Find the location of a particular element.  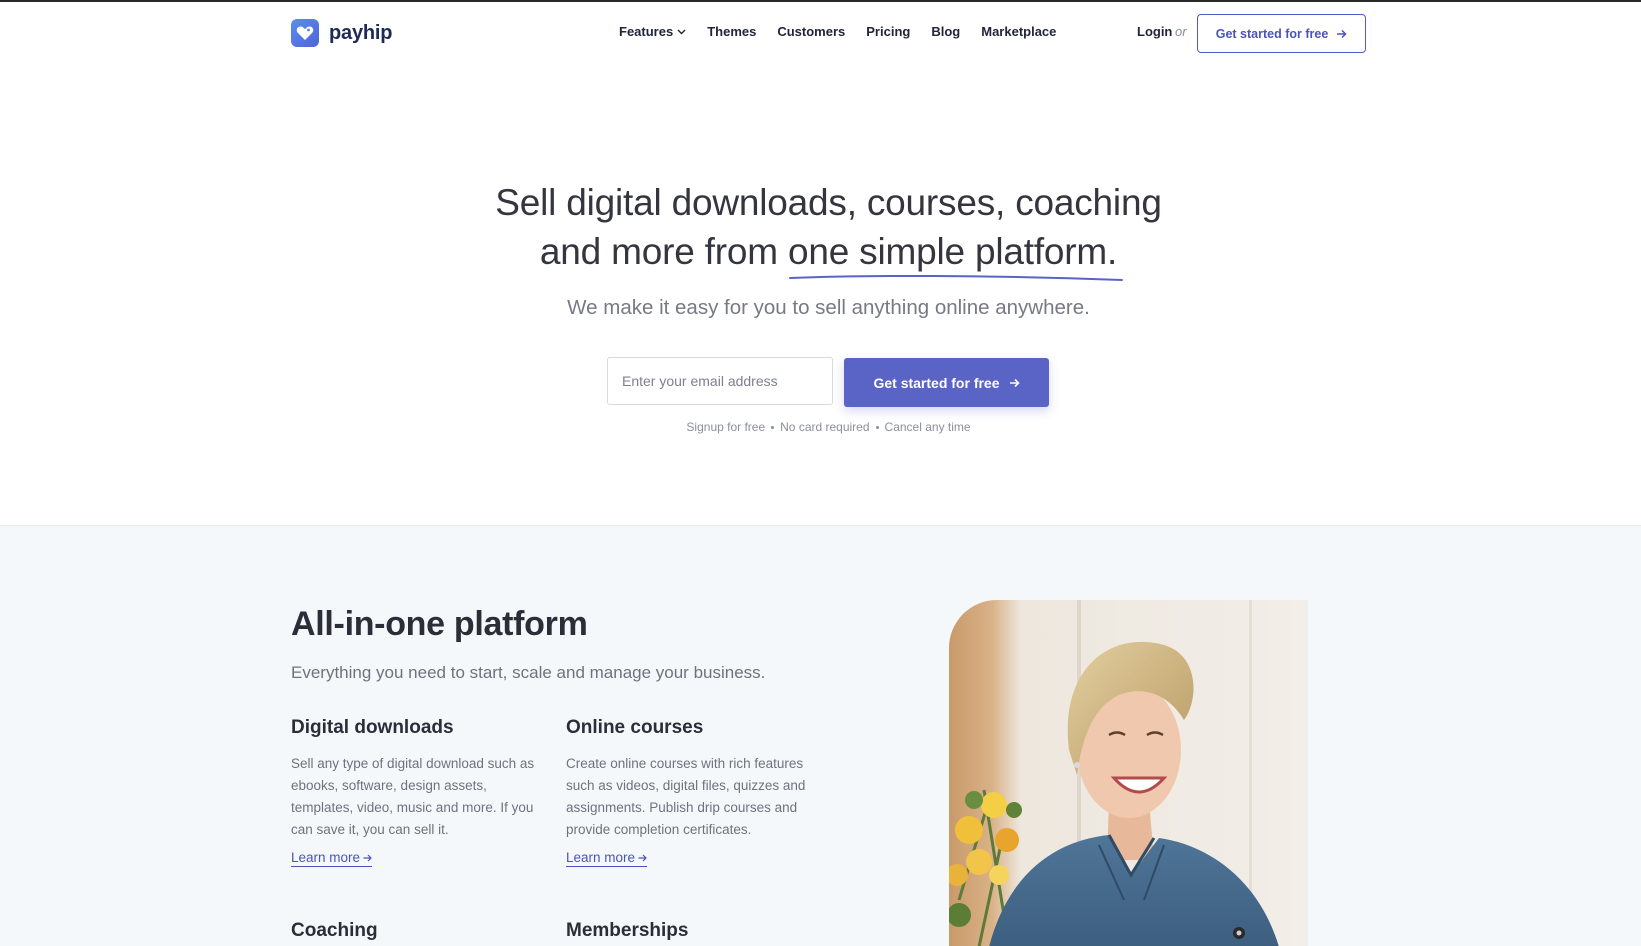

nav-item-label: Customers is located at coordinates (811, 31).